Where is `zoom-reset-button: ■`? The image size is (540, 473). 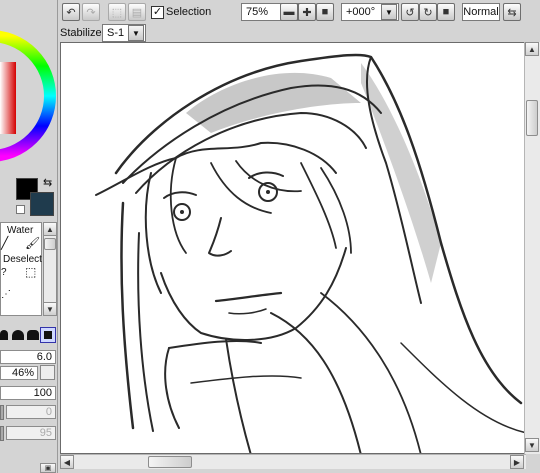 zoom-reset-button: ■ is located at coordinates (325, 12).